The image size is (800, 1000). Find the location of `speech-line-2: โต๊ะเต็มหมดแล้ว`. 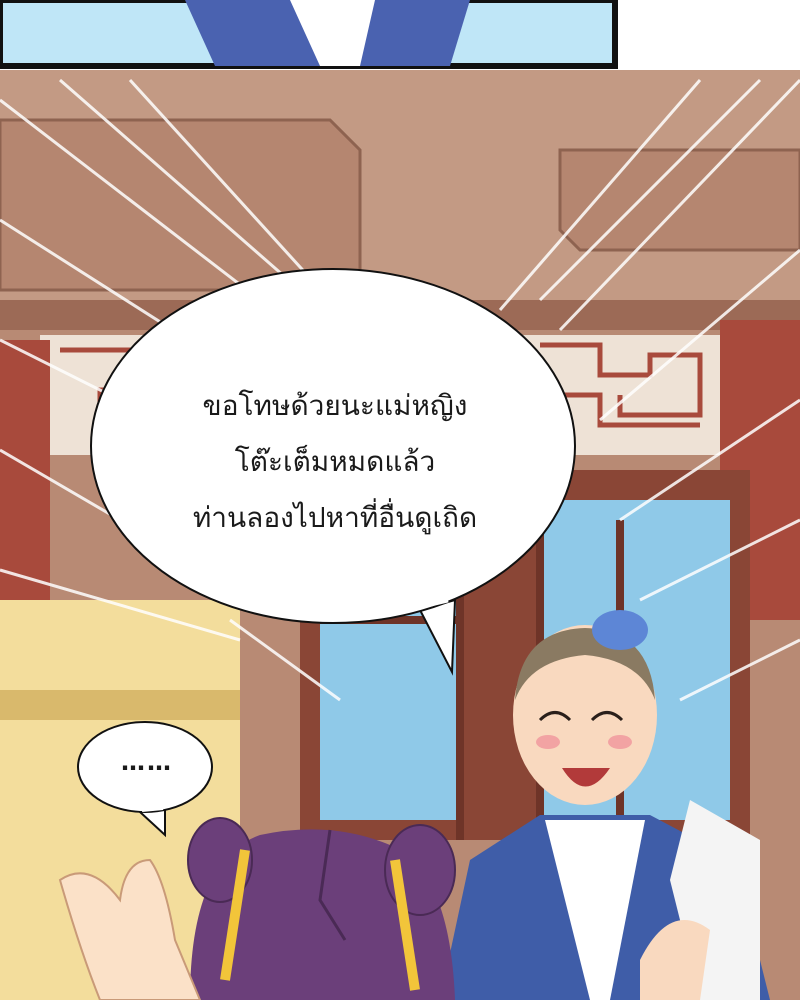

speech-line-2: โต๊ะเต็มหมดแล้ว is located at coordinates (335, 461).